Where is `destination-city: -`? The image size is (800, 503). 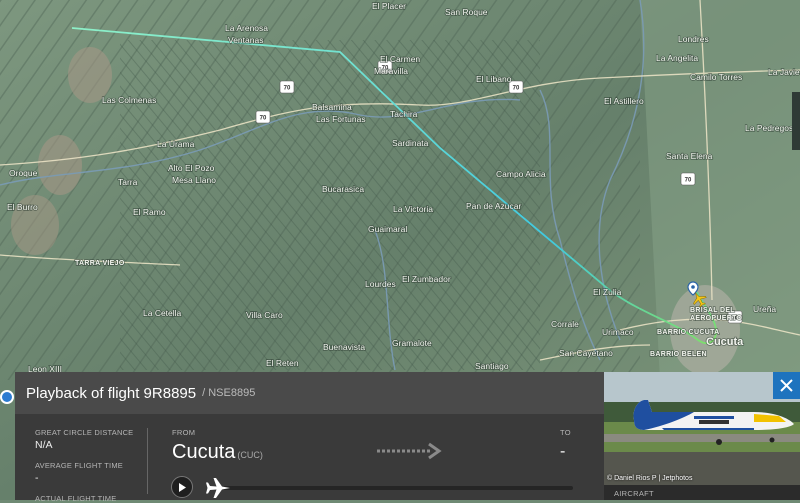
destination-city: - is located at coordinates (563, 451).